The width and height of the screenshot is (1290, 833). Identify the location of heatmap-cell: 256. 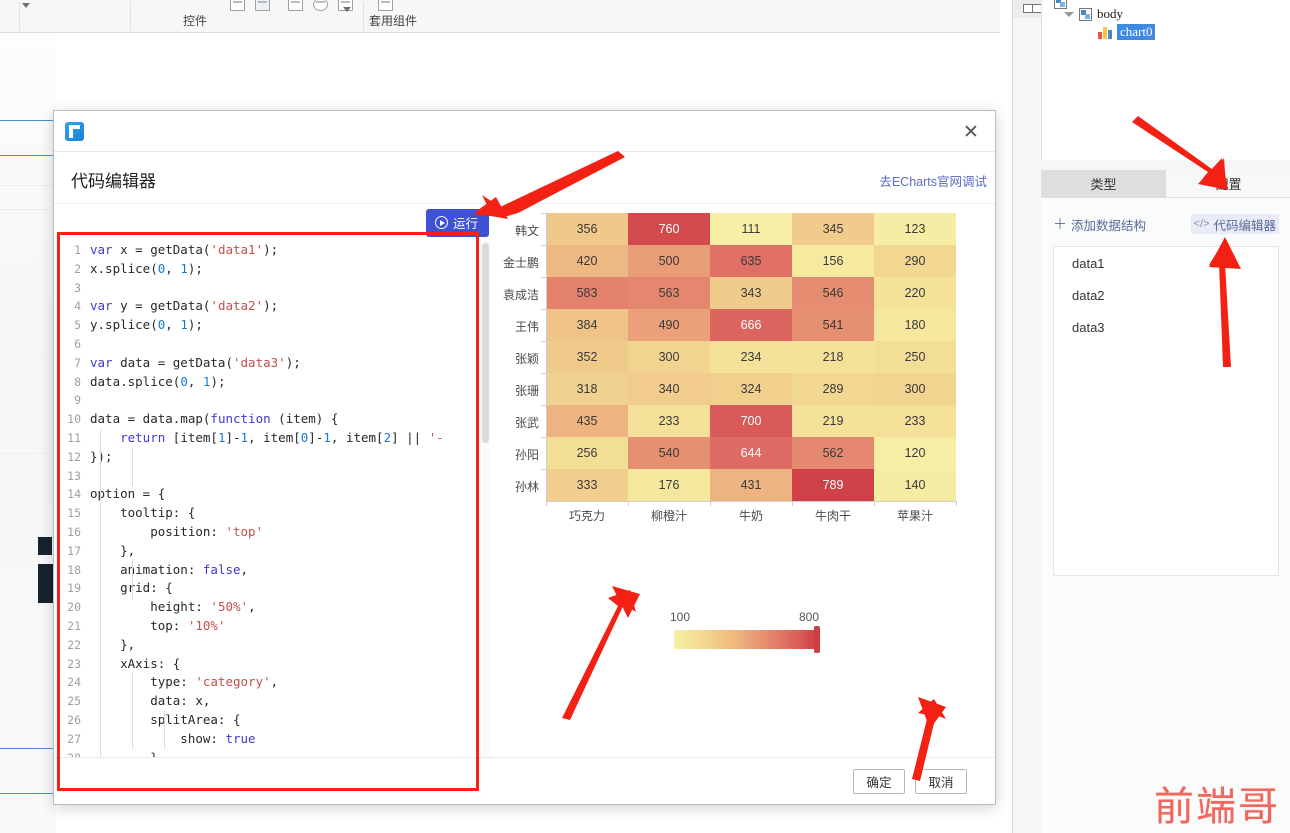
(587, 453).